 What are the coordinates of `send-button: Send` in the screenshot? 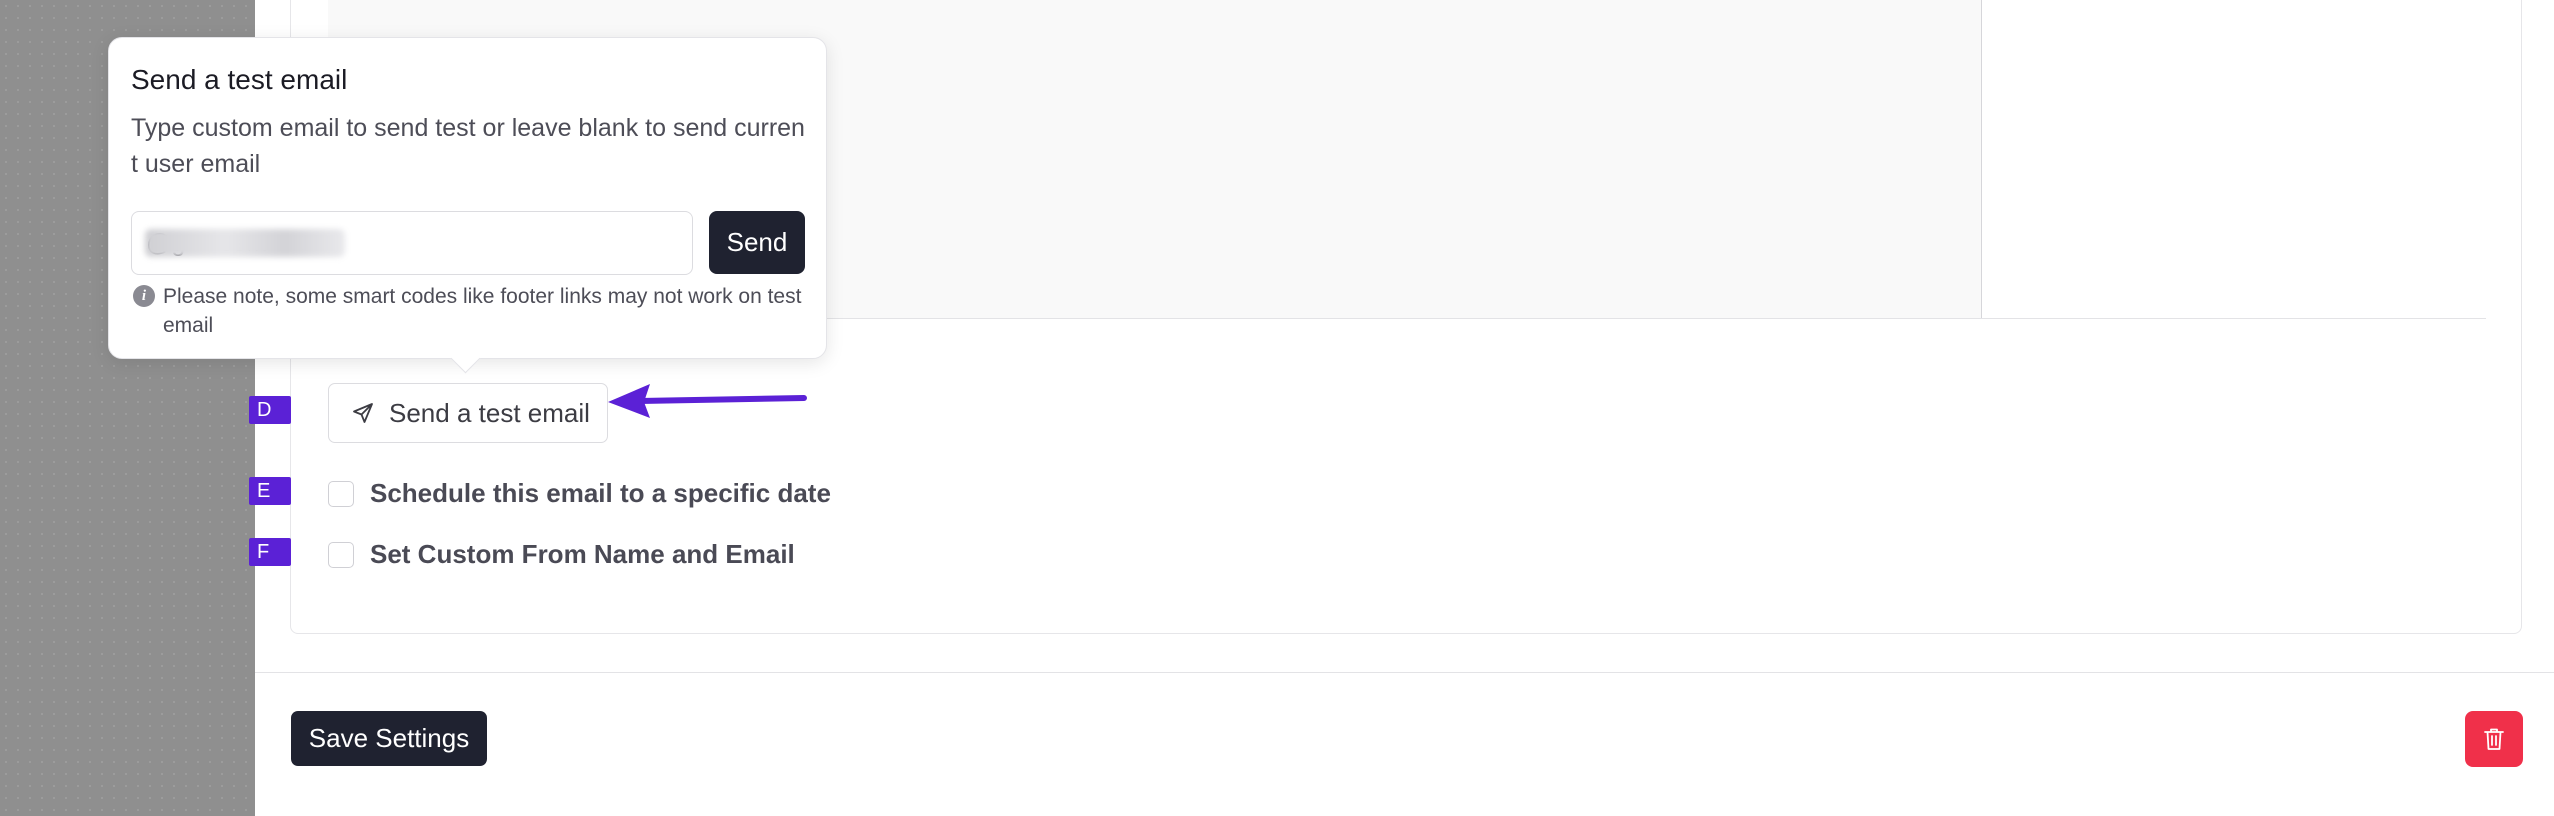 It's located at (757, 242).